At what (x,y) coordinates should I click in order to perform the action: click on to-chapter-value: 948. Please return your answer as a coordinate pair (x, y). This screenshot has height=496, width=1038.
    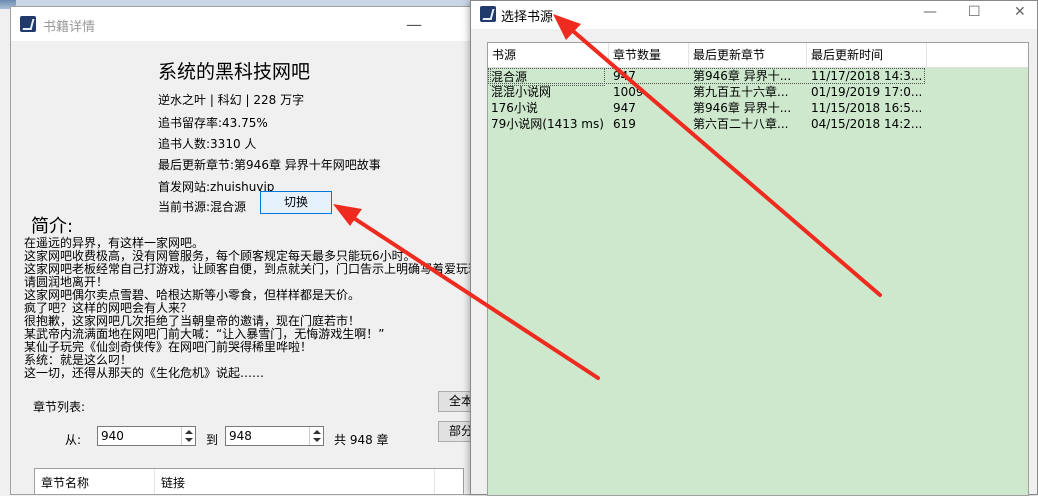
    Looking at the image, I should click on (240, 436).